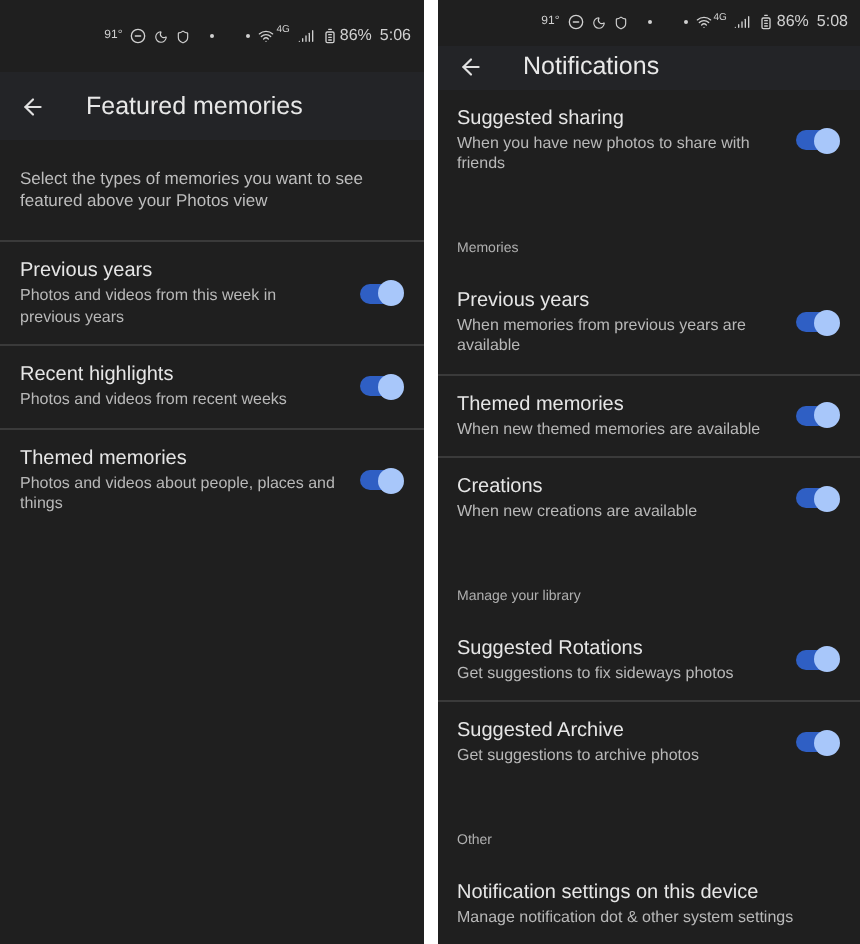 This screenshot has height=944, width=860. What do you see at coordinates (541, 731) in the screenshot?
I see `setting-title: Suggested Archive` at bounding box center [541, 731].